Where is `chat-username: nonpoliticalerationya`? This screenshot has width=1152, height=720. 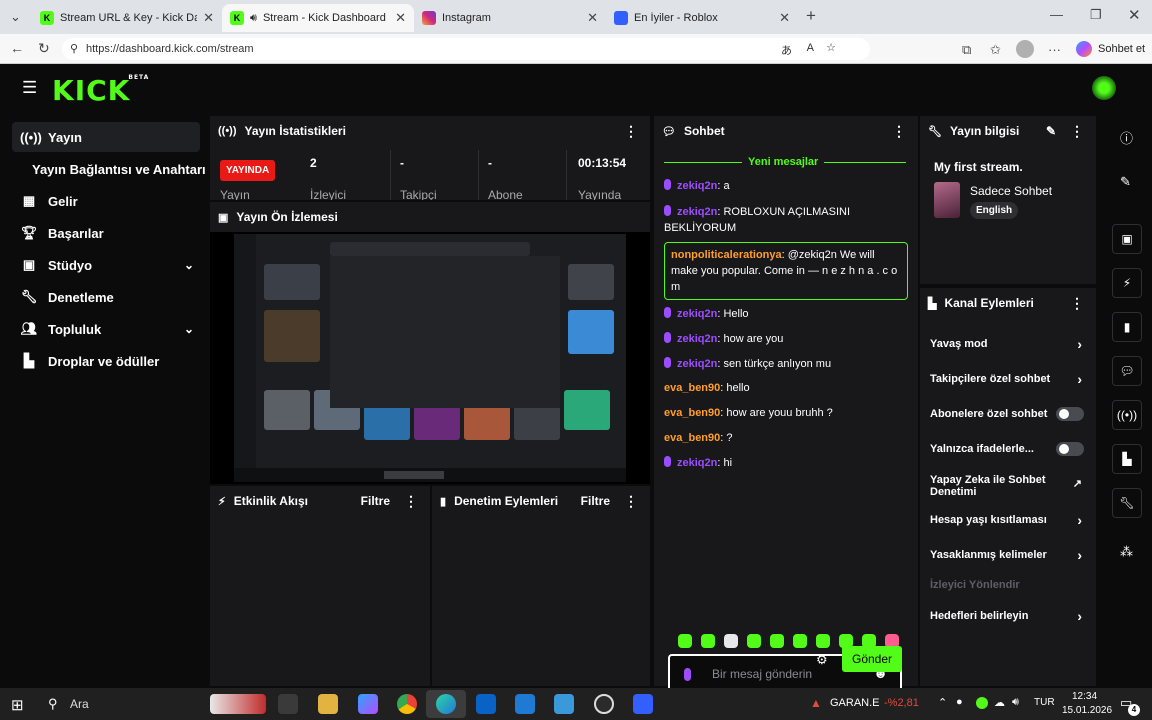
chat-username: nonpoliticalerationya is located at coordinates (726, 255).